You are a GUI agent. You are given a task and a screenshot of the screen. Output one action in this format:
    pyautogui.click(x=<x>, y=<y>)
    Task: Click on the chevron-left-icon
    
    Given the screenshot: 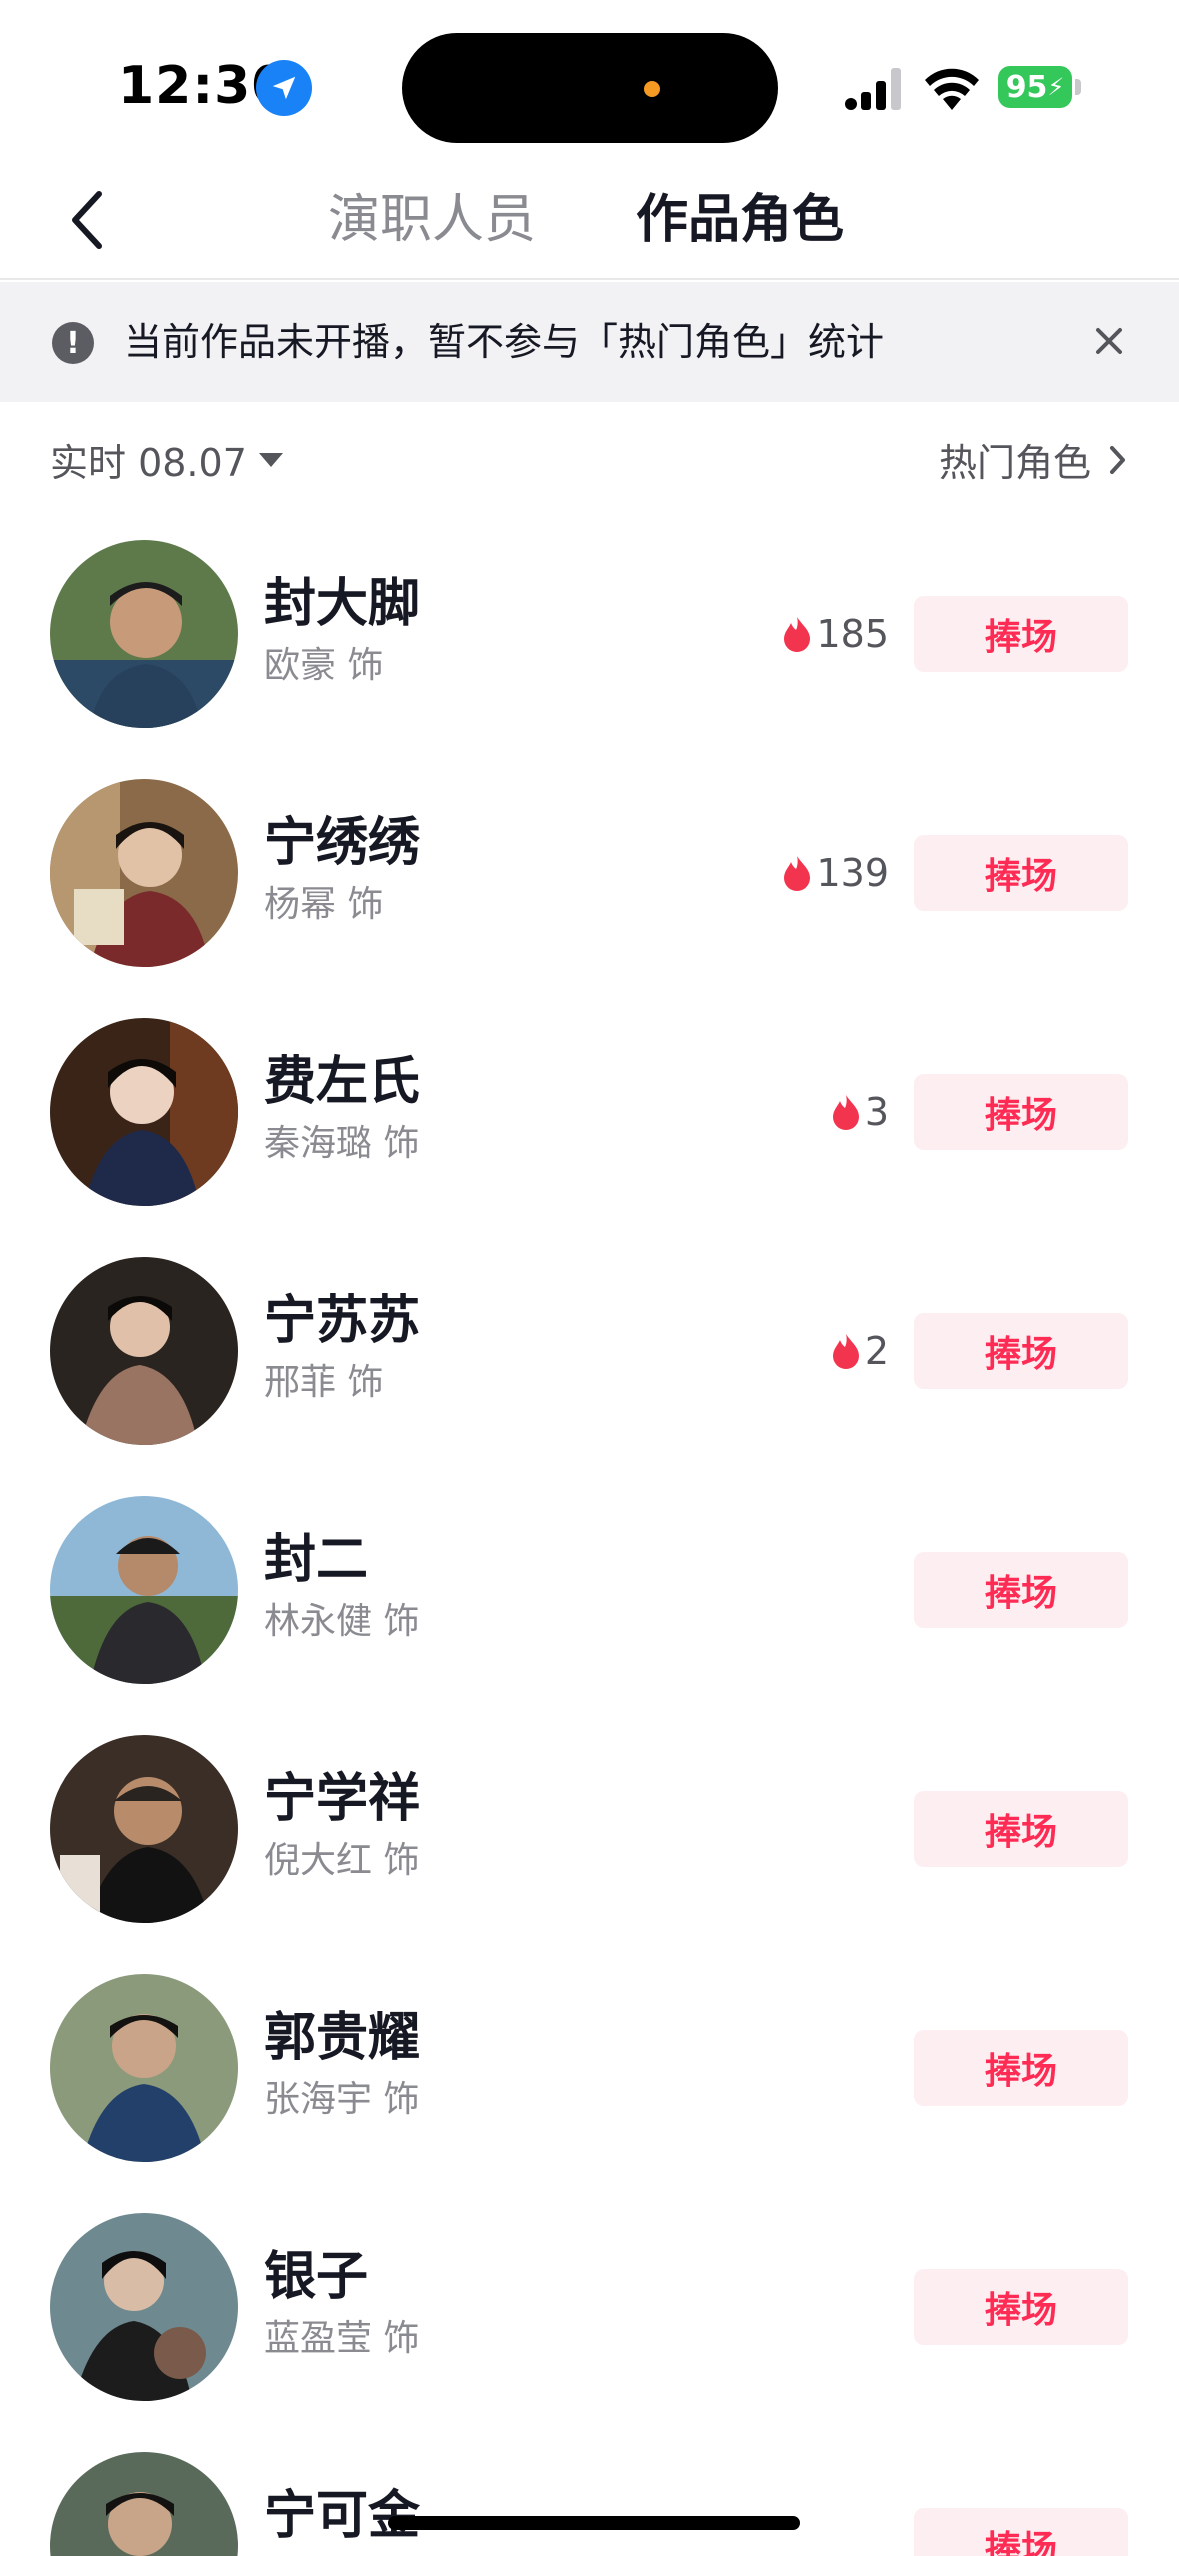 What is the action you would take?
    pyautogui.click(x=87, y=220)
    